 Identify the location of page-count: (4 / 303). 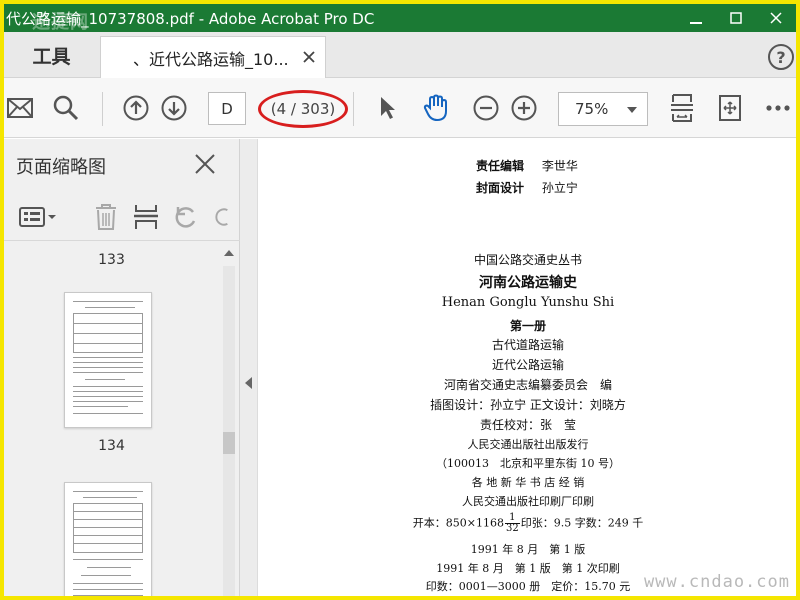
(303, 109).